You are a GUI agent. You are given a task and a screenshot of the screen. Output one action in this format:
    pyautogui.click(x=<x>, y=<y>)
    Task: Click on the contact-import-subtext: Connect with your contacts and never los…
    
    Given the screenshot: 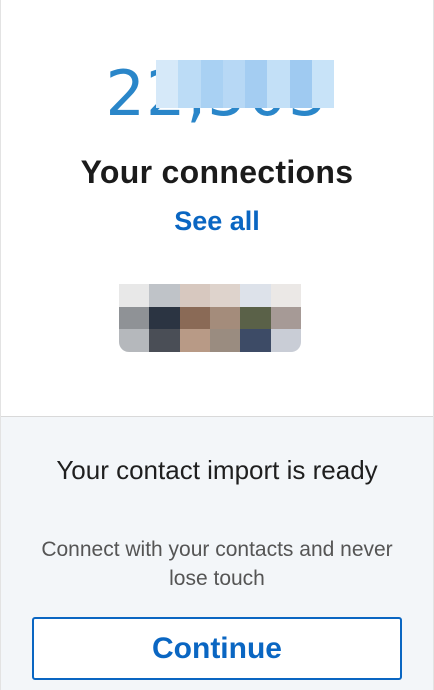 What is the action you would take?
    pyautogui.click(x=217, y=564)
    